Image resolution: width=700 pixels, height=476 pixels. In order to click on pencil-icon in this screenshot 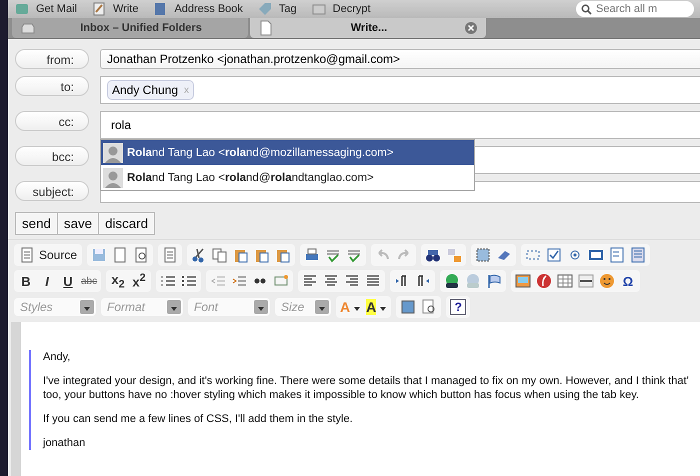, I will do `click(98, 9)`.